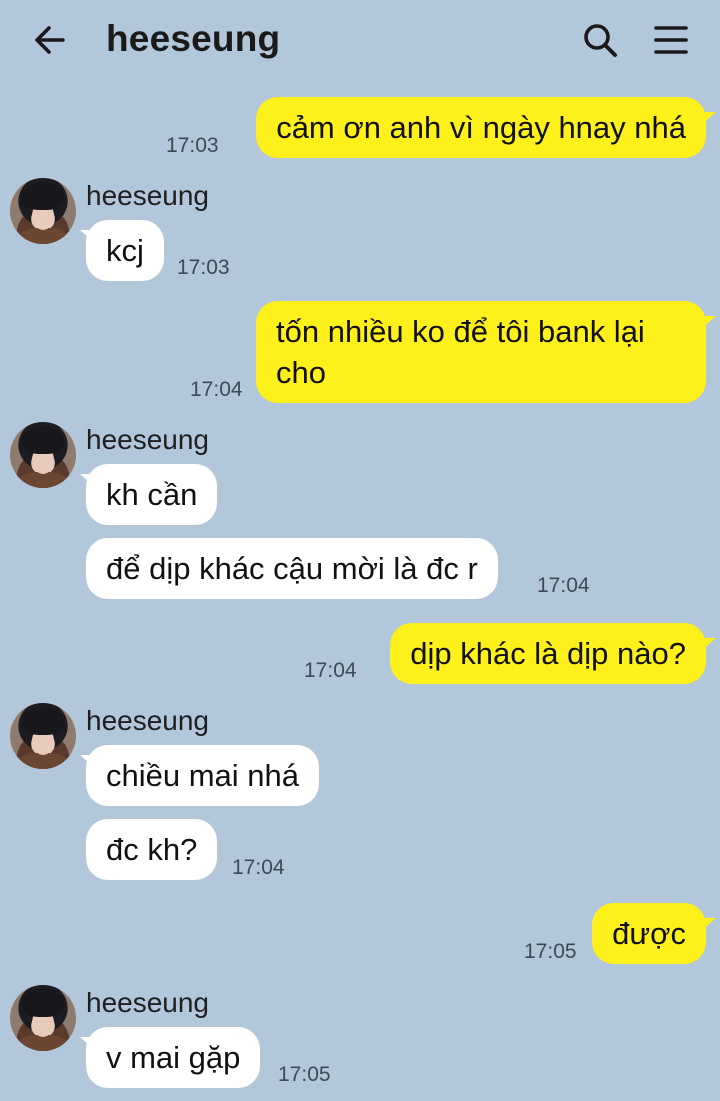  I want to click on search-button, so click(600, 40).